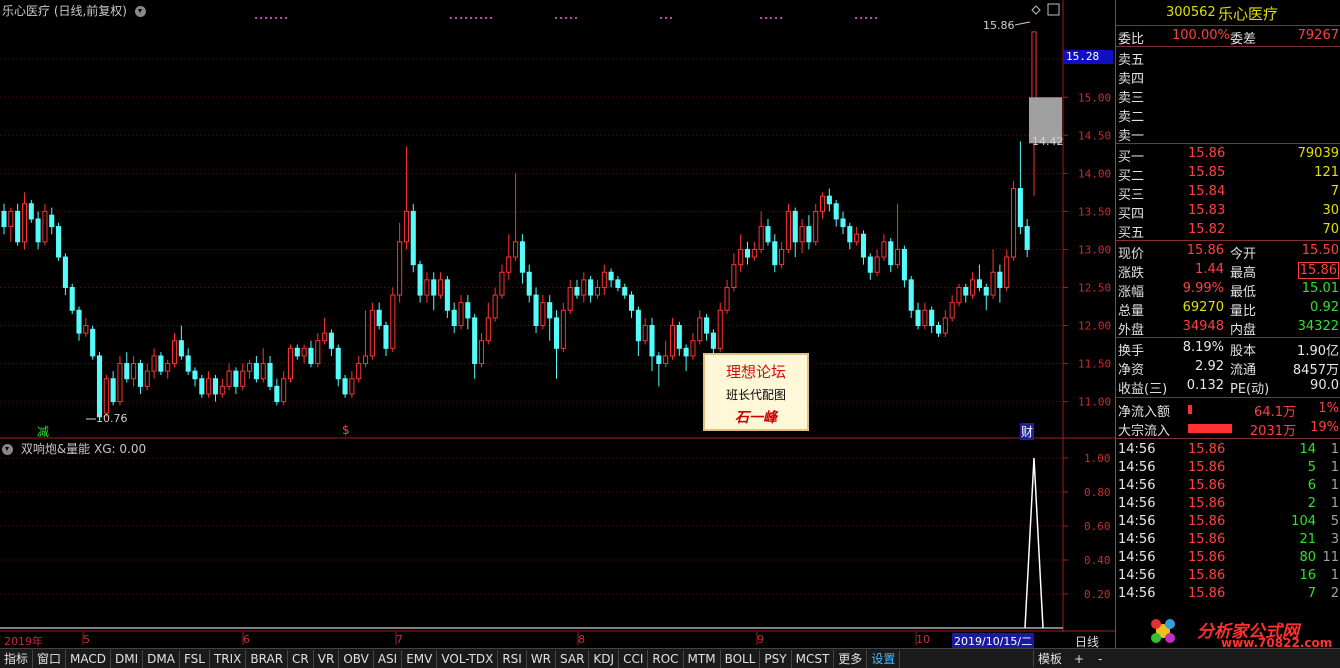 The image size is (1340, 668). I want to click on tab-dmi: DMI, so click(127, 658).